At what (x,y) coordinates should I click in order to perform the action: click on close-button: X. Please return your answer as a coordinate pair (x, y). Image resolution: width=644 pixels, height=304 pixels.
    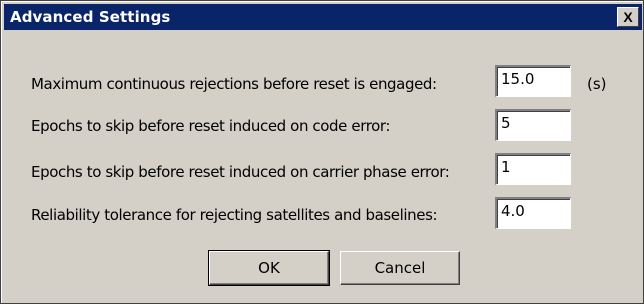
    Looking at the image, I should click on (628, 17).